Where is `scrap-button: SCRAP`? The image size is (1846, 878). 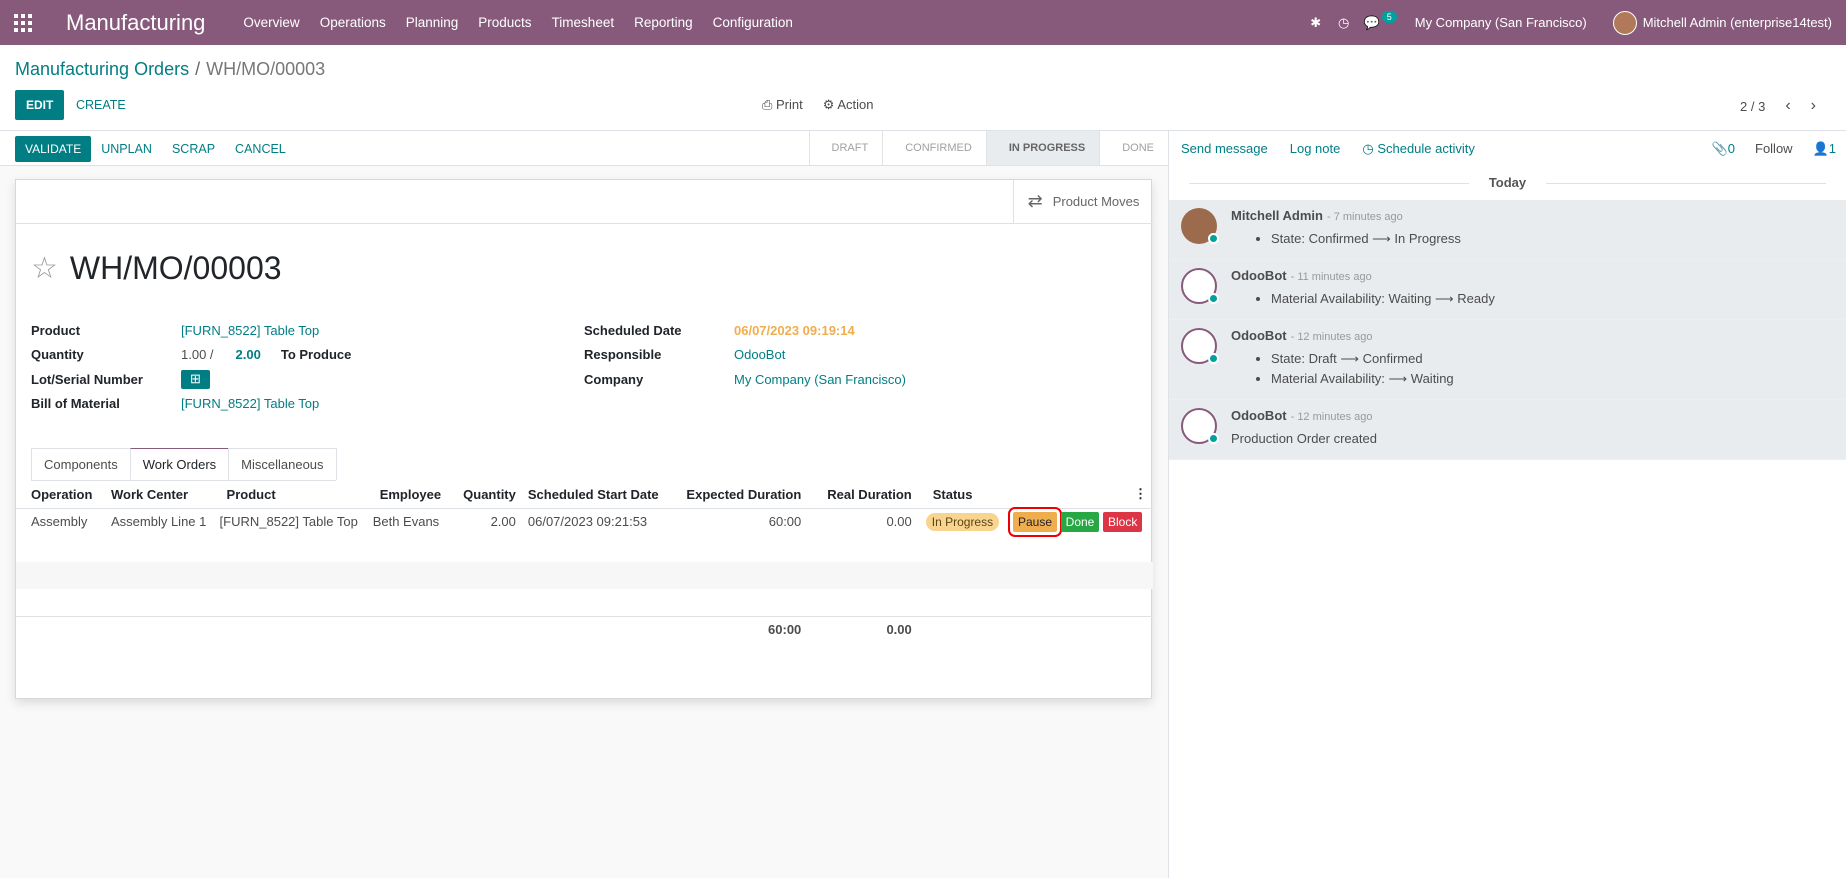 scrap-button: SCRAP is located at coordinates (193, 149).